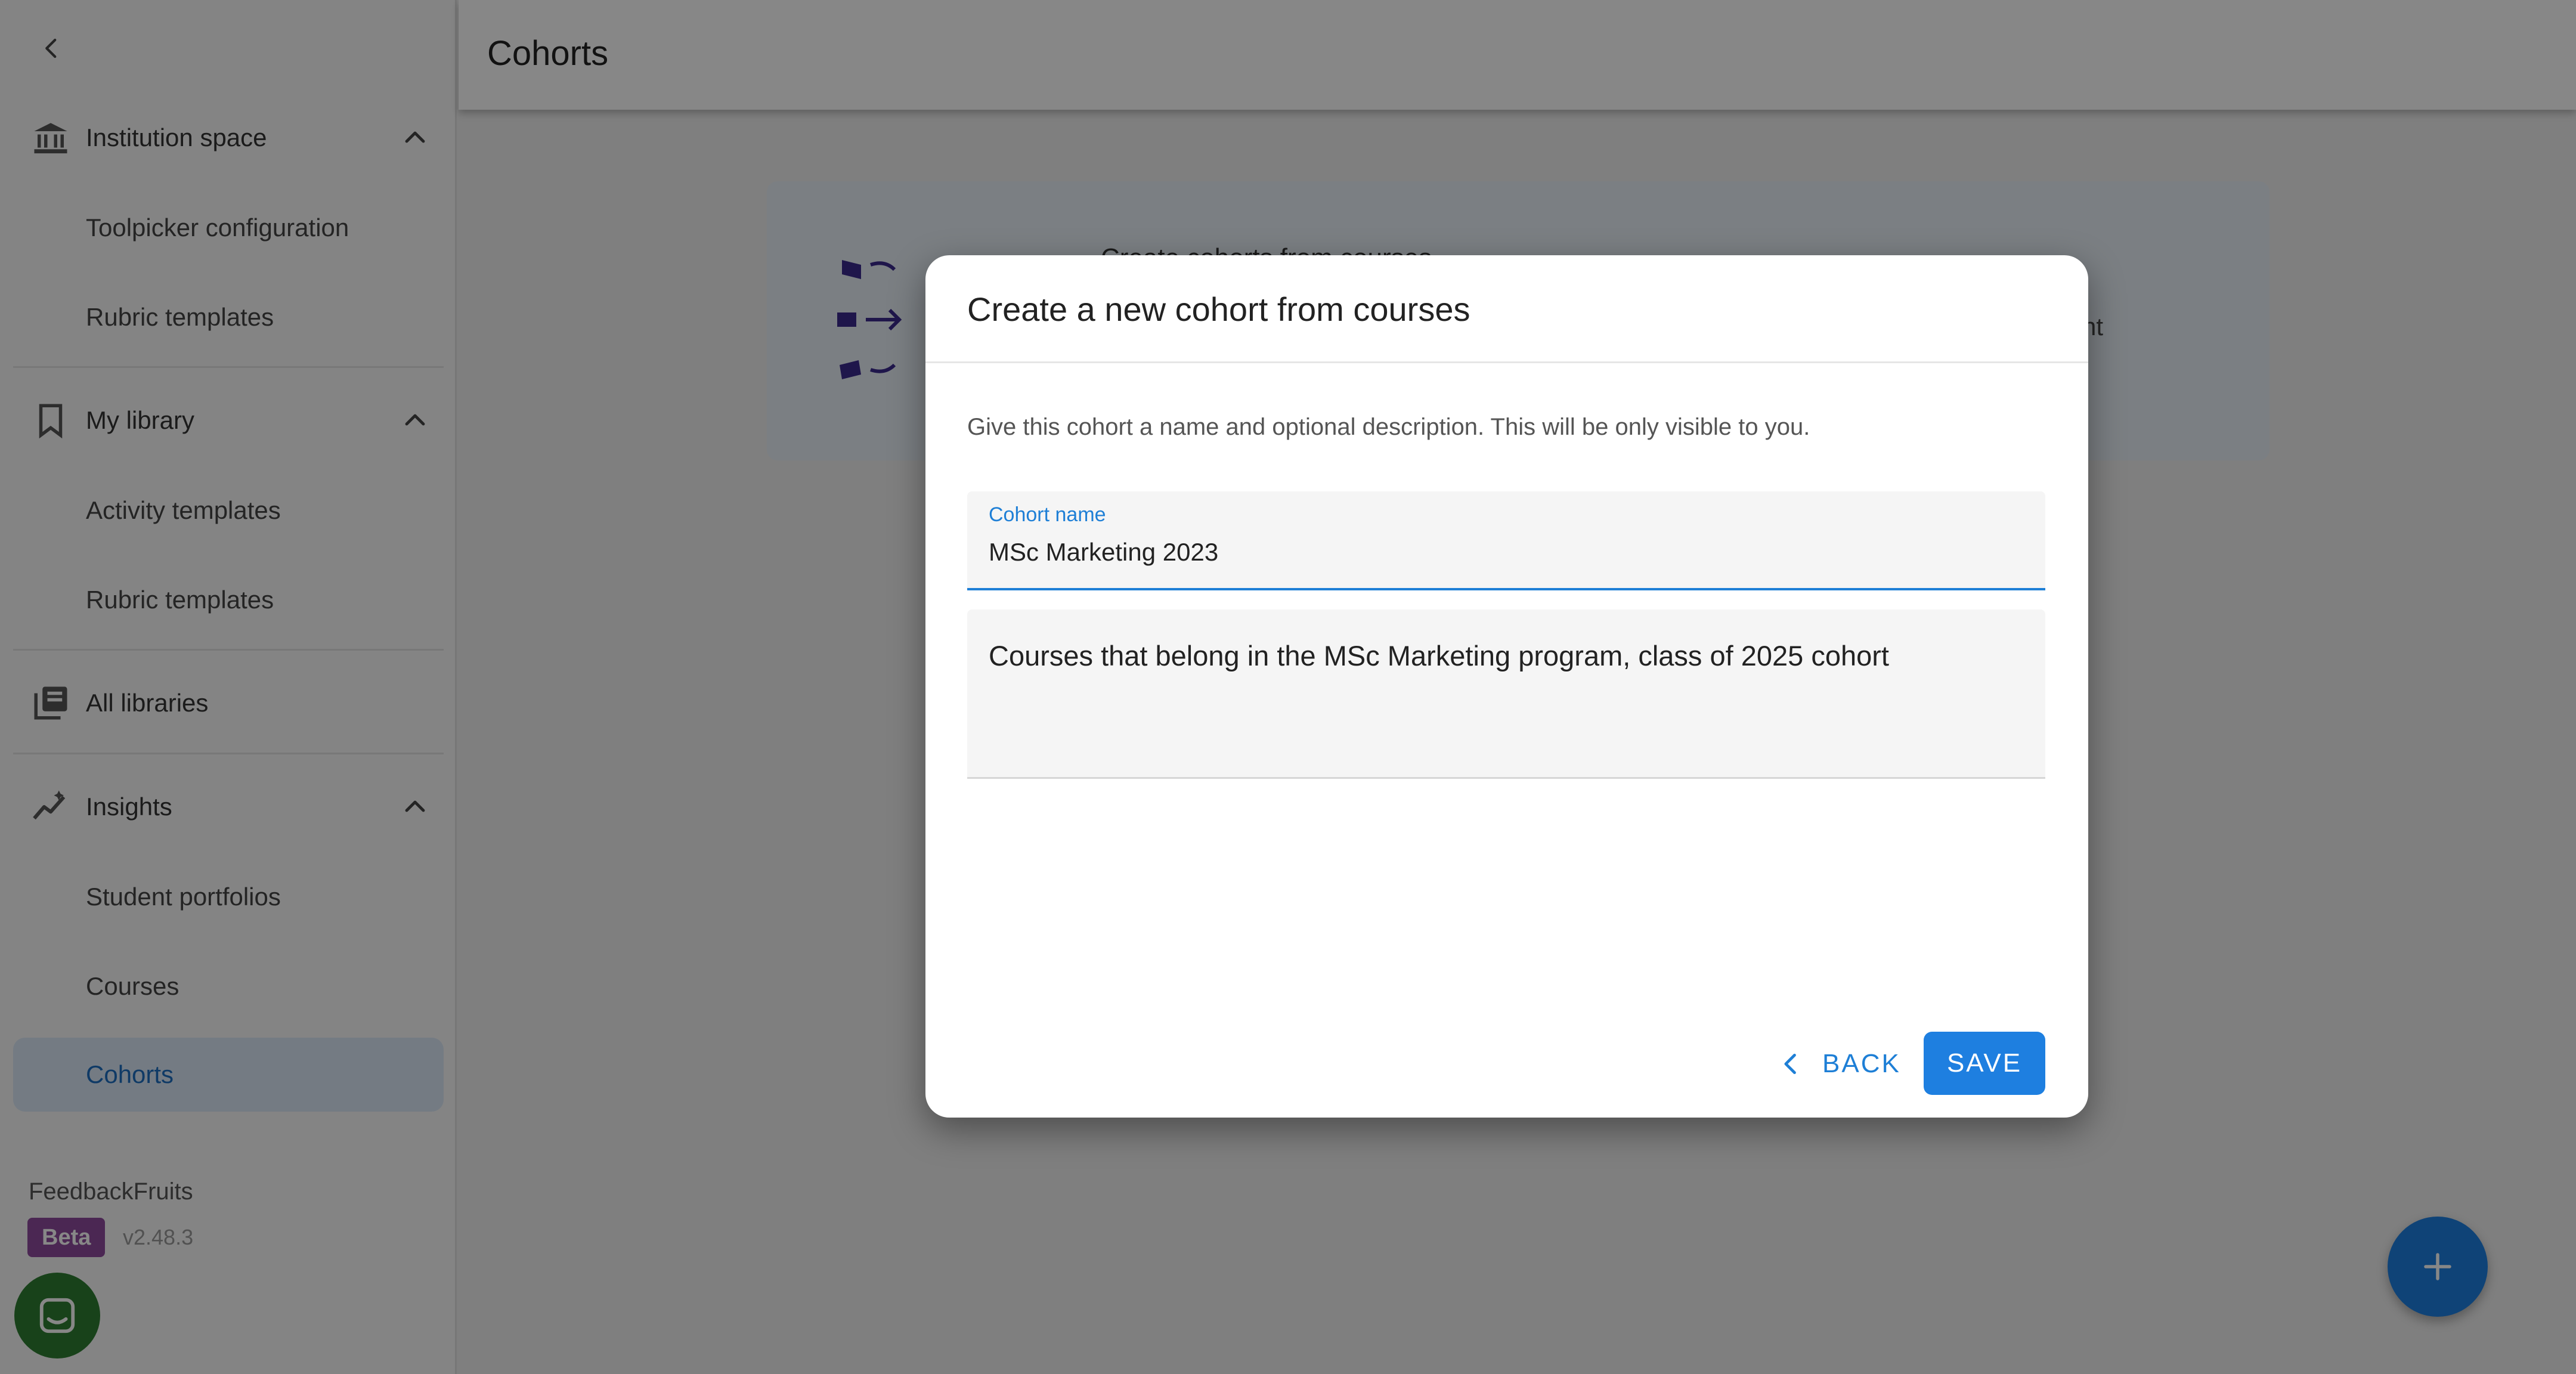 The height and width of the screenshot is (1374, 2576). I want to click on save-button: SAVE, so click(1984, 1063).